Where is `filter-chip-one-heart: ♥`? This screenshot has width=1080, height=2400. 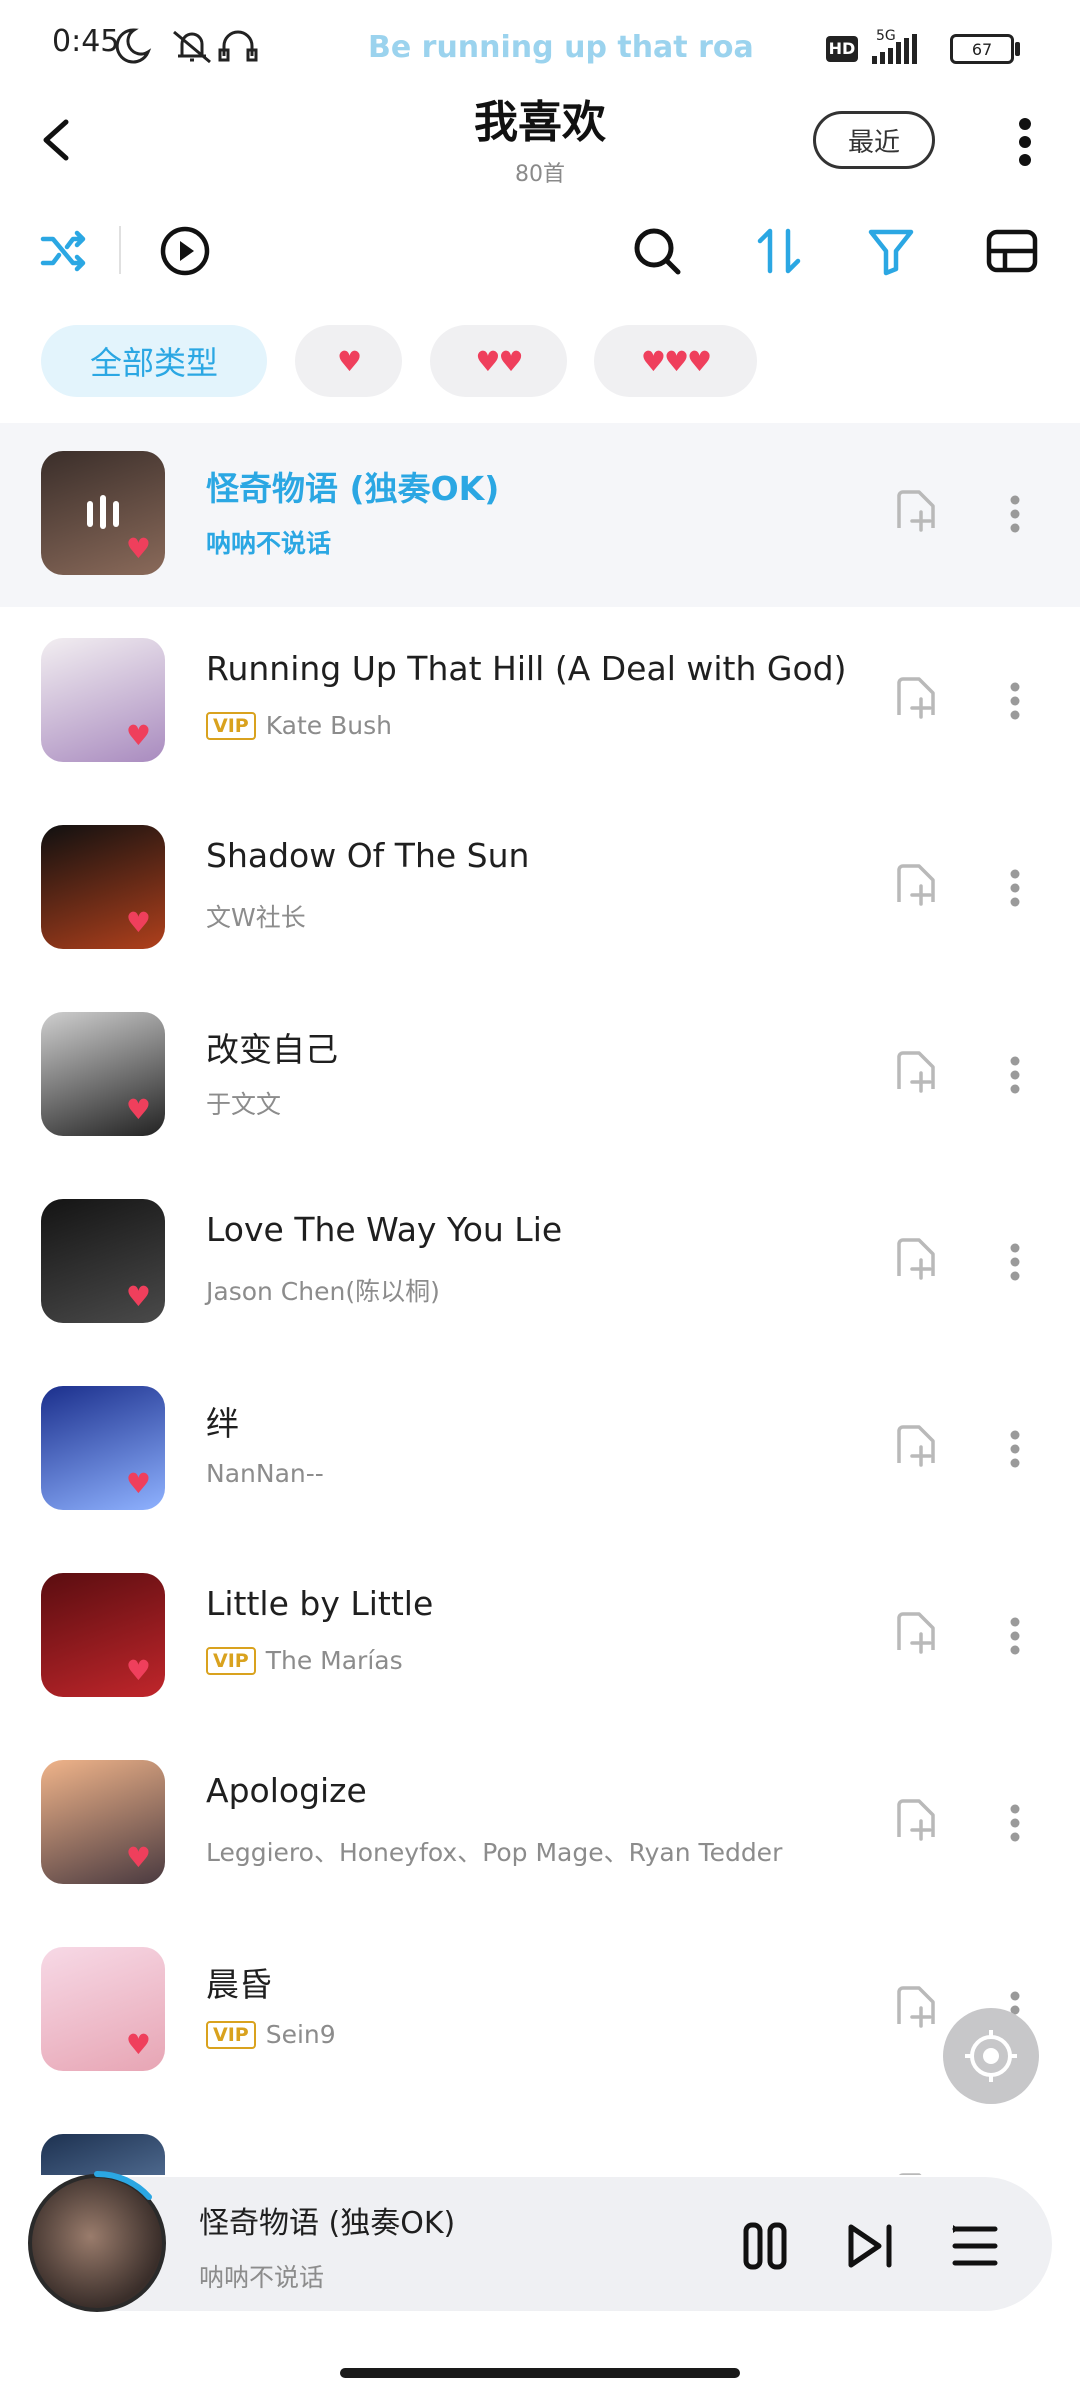 filter-chip-one-heart: ♥ is located at coordinates (348, 361).